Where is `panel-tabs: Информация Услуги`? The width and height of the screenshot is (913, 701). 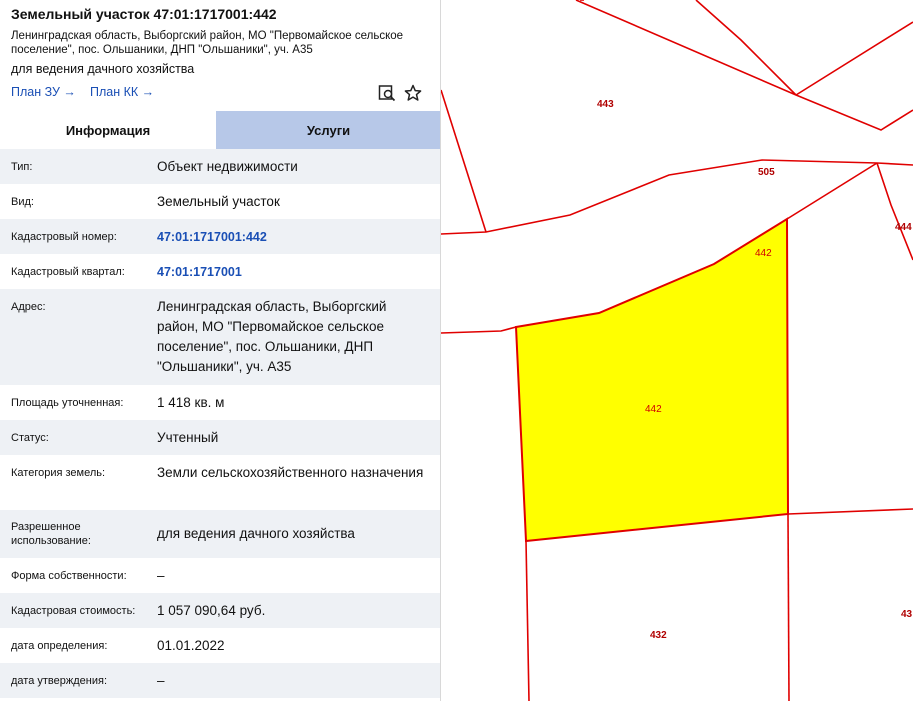
panel-tabs: Информация Услуги is located at coordinates (220, 130).